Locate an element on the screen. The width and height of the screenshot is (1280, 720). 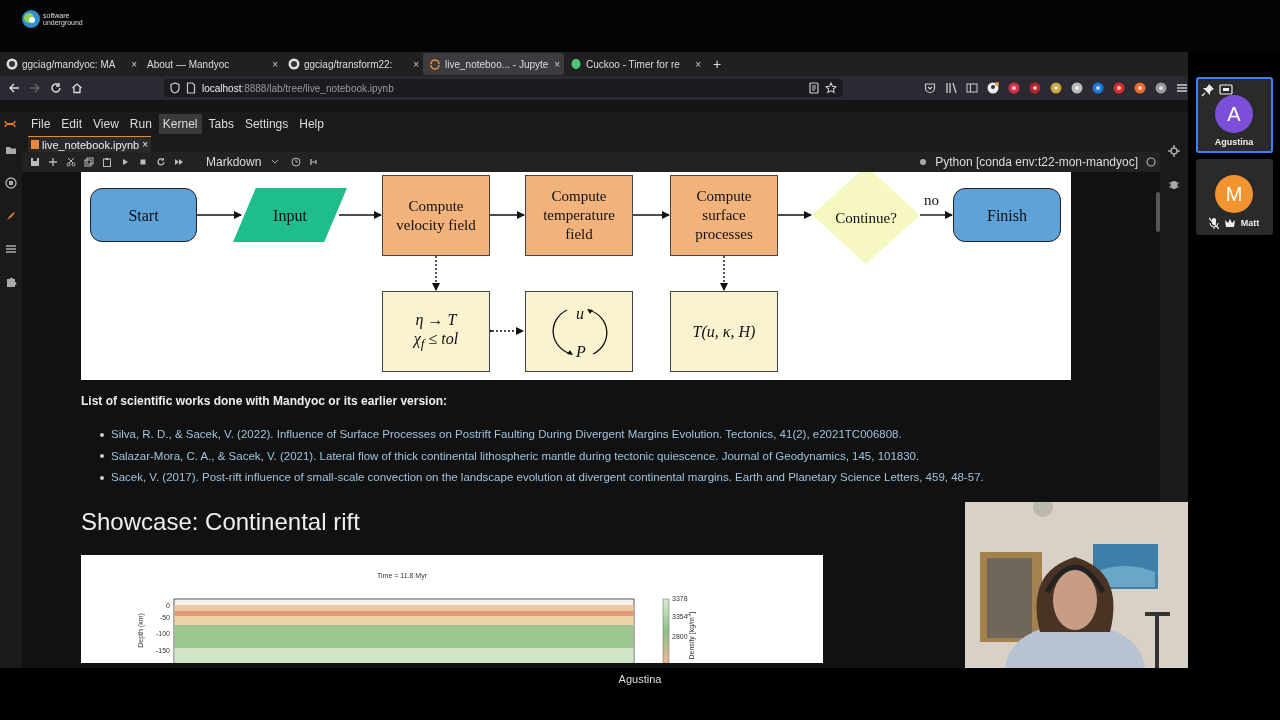
arrow is located at coordinates (651, 215).